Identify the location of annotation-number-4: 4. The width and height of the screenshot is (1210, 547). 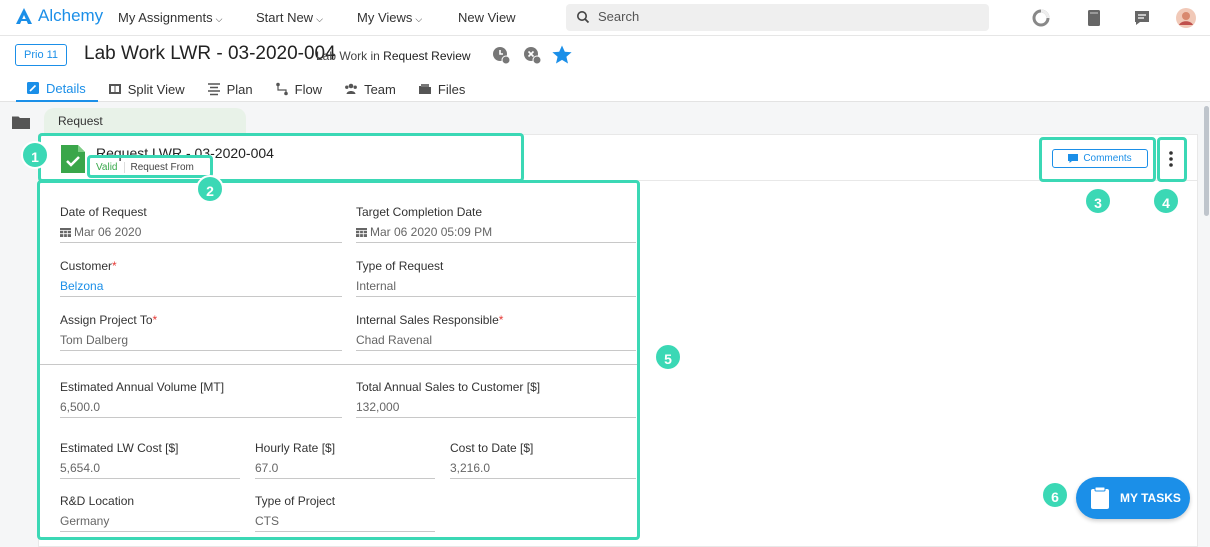
(1166, 201).